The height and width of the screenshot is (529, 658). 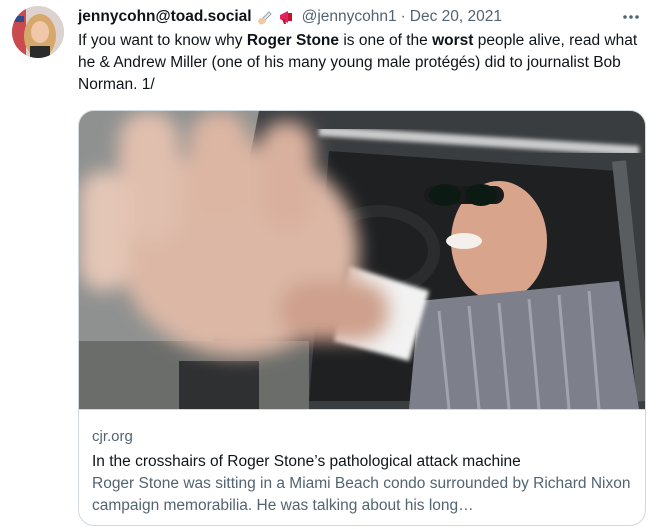 What do you see at coordinates (265, 17) in the screenshot?
I see `writing-hand-icon` at bounding box center [265, 17].